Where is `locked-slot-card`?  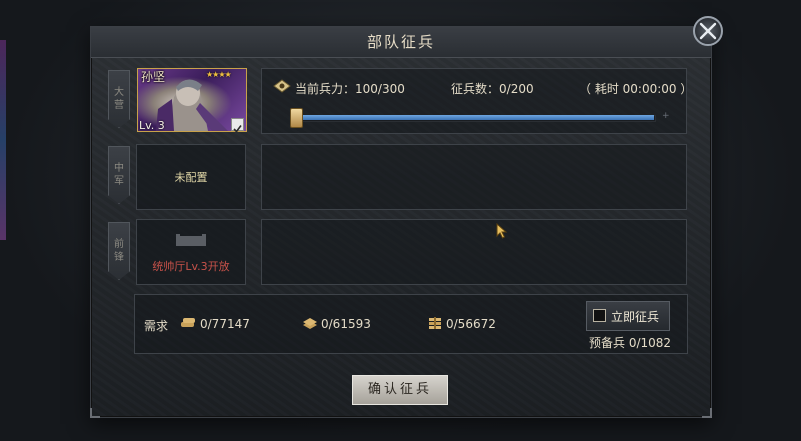
locked-slot-card is located at coordinates (191, 252).